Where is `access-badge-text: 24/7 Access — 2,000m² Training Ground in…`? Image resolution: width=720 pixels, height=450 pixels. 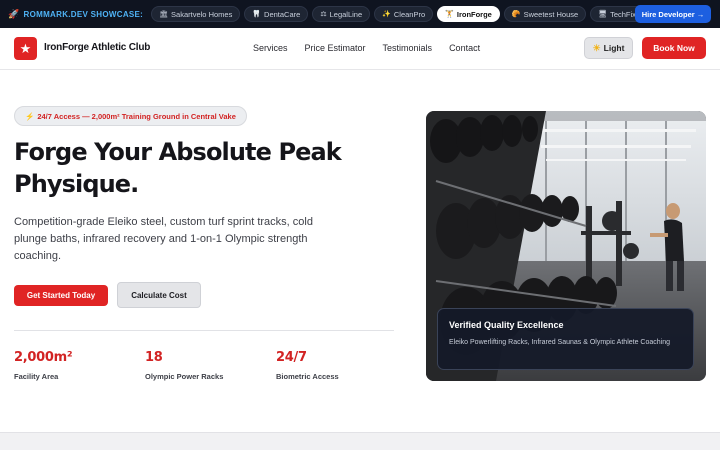
access-badge-text: 24/7 Access — 2,000m² Training Ground in… is located at coordinates (136, 116).